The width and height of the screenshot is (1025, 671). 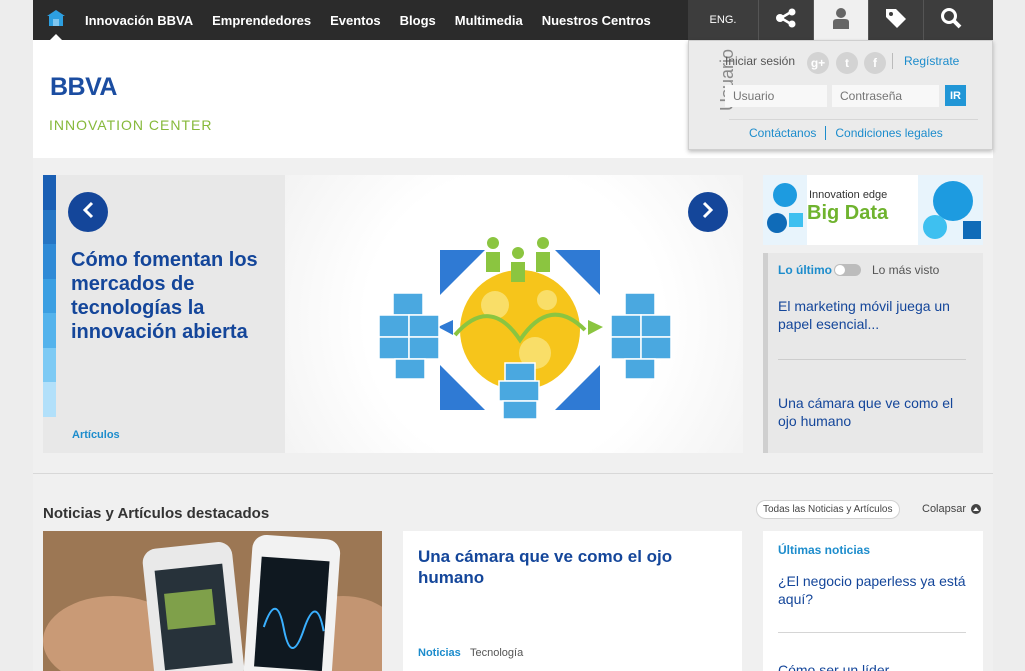 I want to click on article-photo, so click(x=212, y=601).